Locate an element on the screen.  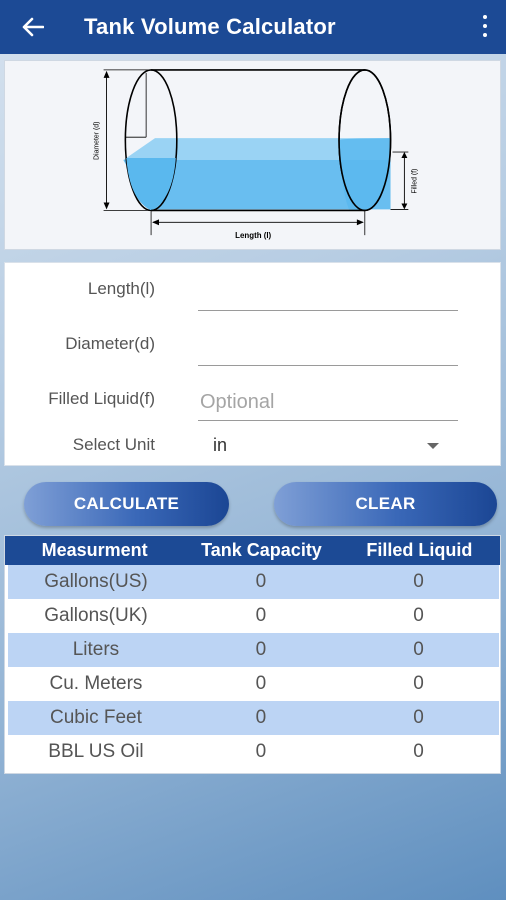
table-row: Gallons(US) 0 0 is located at coordinates (253, 582).